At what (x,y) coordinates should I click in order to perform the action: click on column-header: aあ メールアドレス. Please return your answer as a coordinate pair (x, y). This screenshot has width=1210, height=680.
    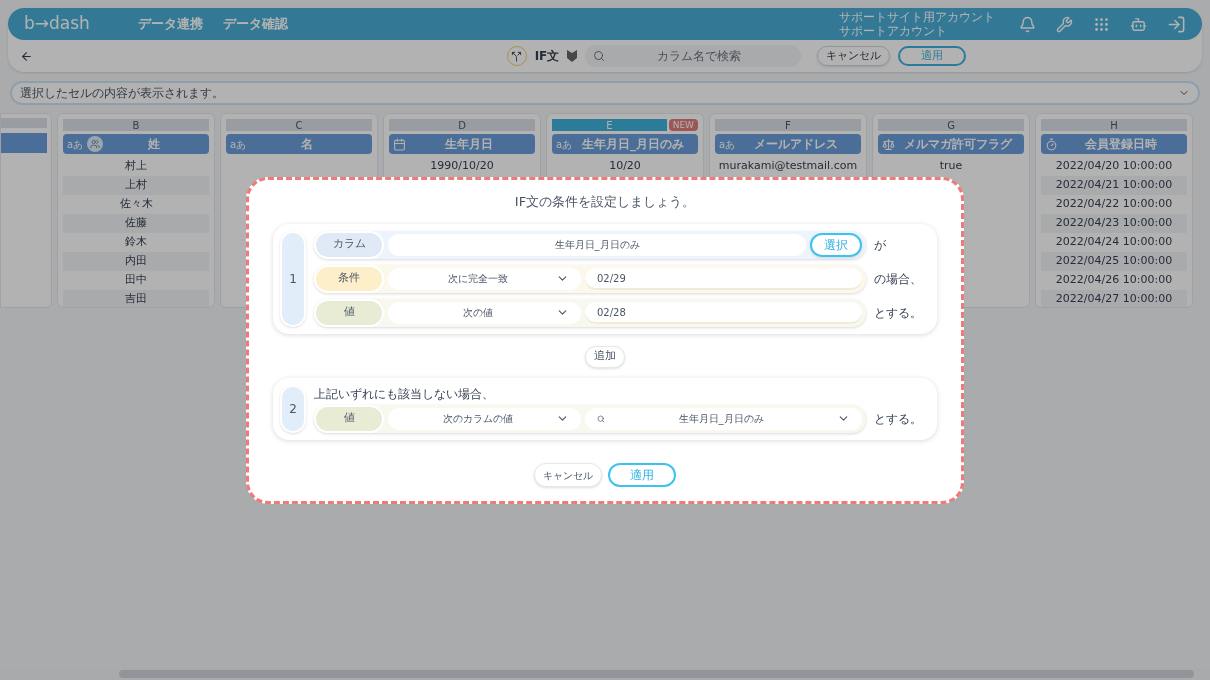
    Looking at the image, I should click on (788, 144).